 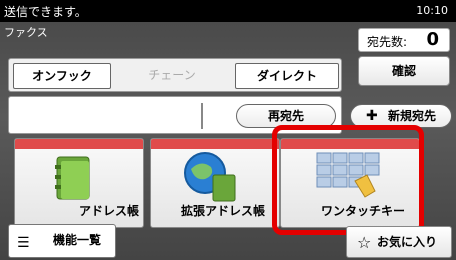 I want to click on globe-icon, so click(x=210, y=177).